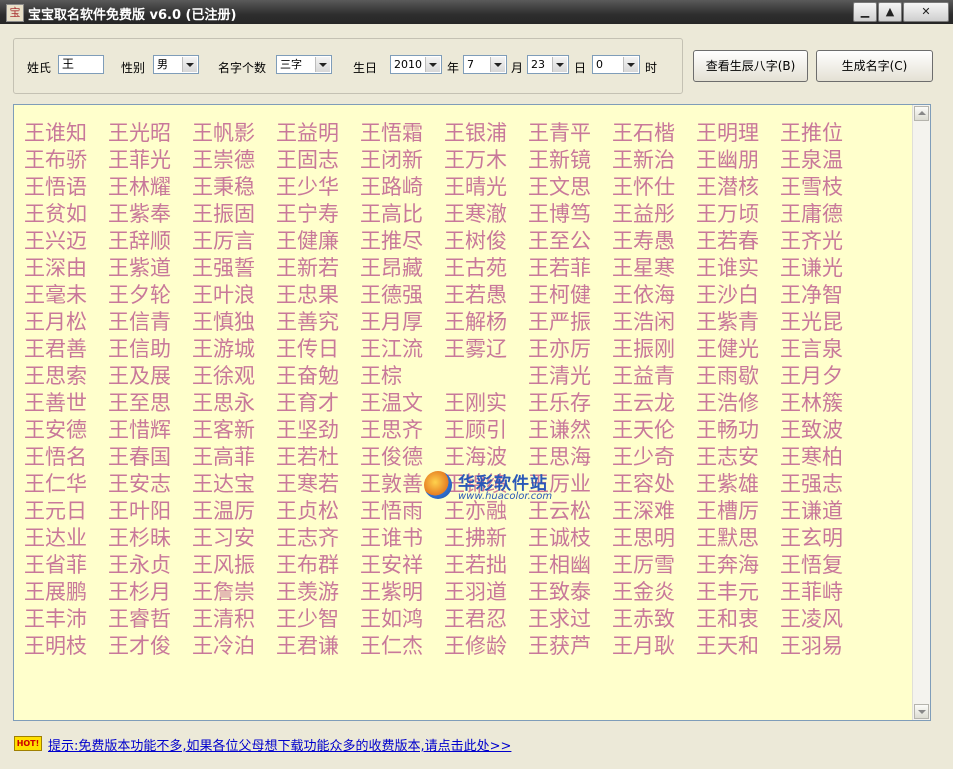 This screenshot has height=769, width=953. I want to click on name-item: 王安祥, so click(402, 565).